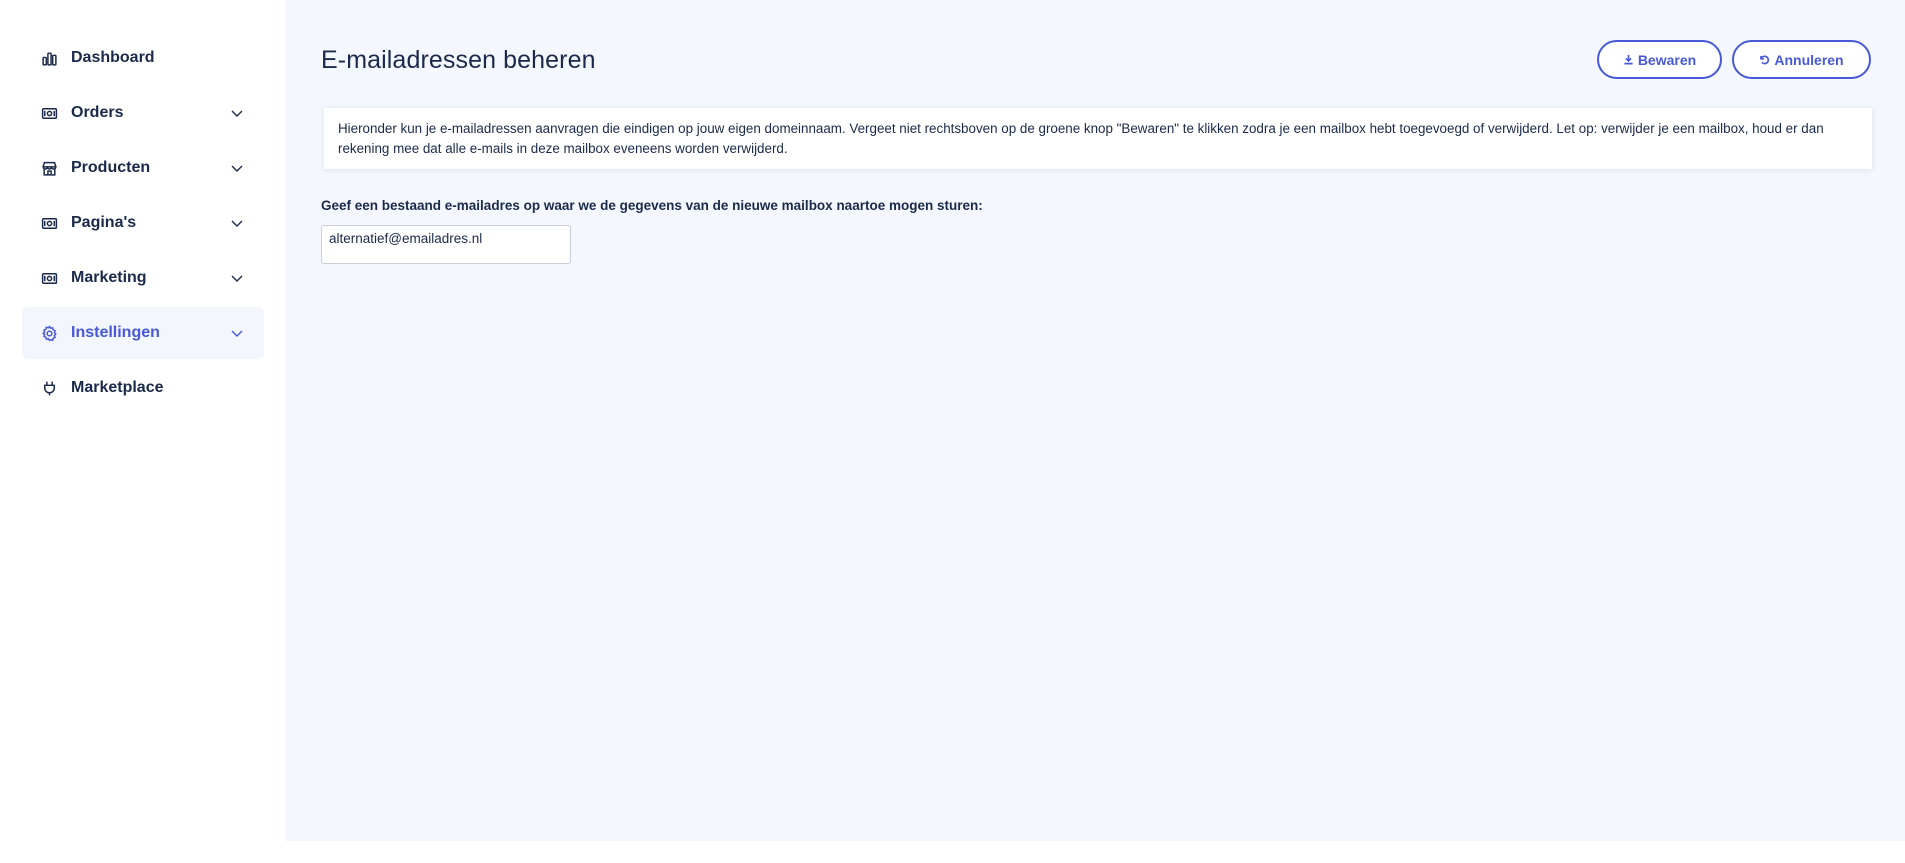 This screenshot has width=1905, height=863. I want to click on plug-icon, so click(49, 388).